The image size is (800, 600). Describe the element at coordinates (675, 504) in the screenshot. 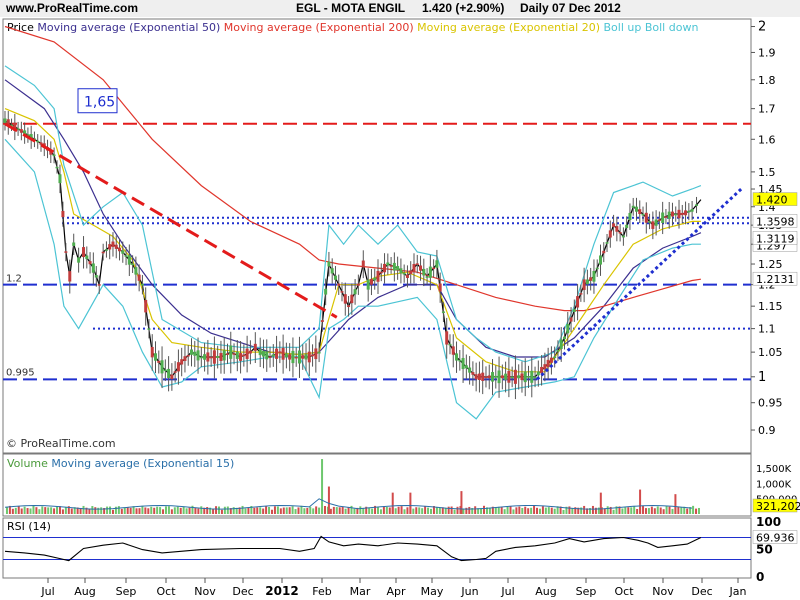

I see `volume-spike-bar` at that location.